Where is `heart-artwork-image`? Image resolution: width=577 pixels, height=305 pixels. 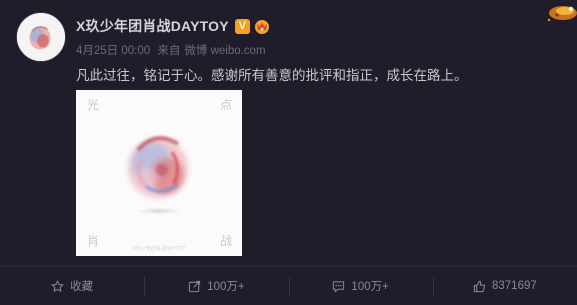 heart-artwork-image is located at coordinates (158, 175).